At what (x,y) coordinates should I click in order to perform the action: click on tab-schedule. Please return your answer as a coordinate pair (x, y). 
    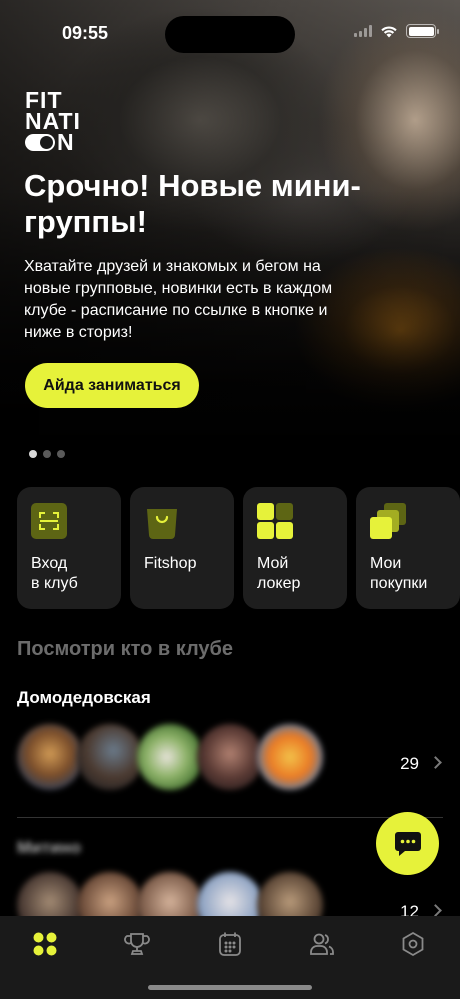
    Looking at the image, I should click on (230, 944).